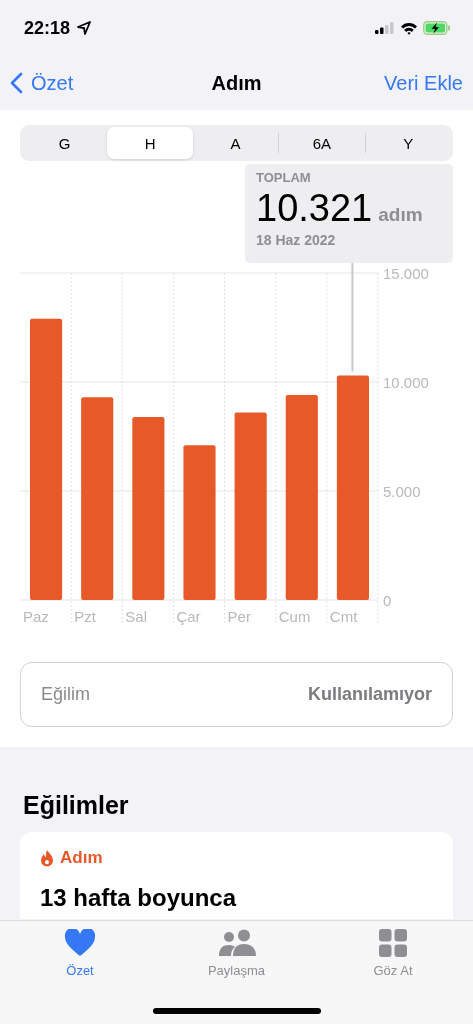  Describe the element at coordinates (284, 177) in the screenshot. I see `total-label: TOPLAM` at that location.